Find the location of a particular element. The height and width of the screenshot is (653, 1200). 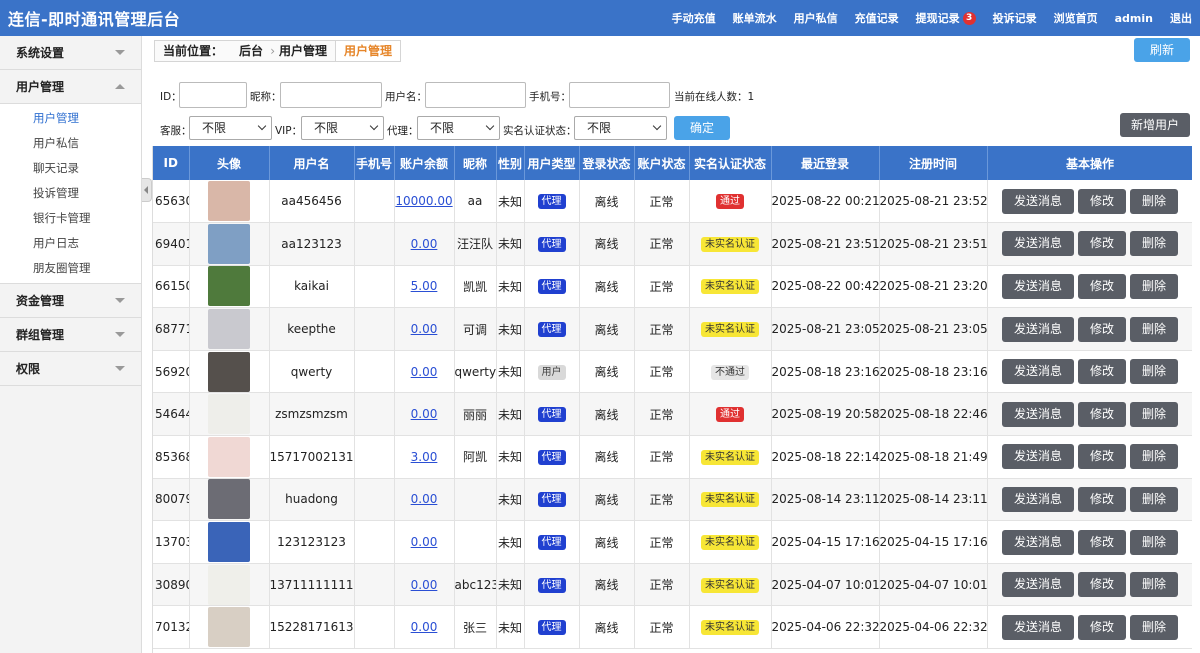

realname-filter-select: 不限 is located at coordinates (620, 128).